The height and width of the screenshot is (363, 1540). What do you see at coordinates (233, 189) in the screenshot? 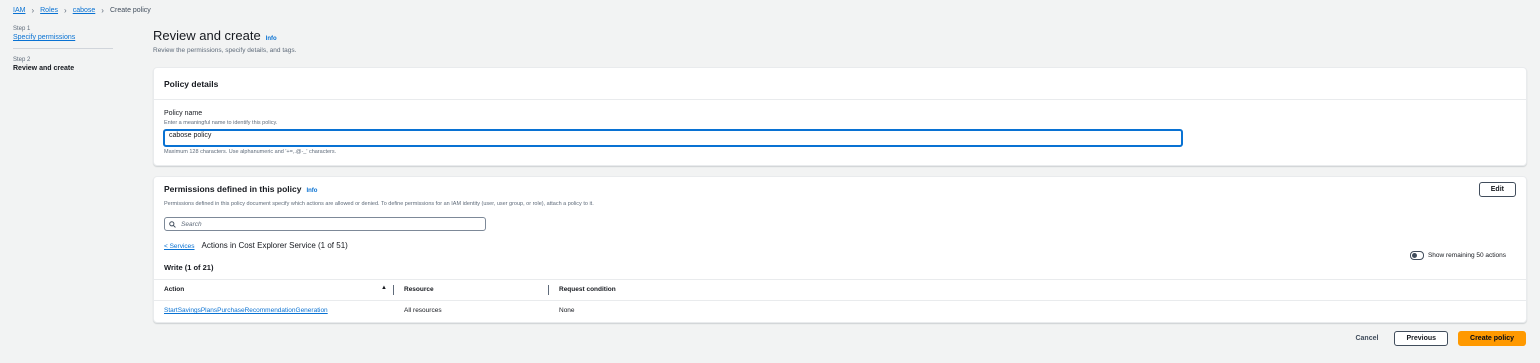
I see `permissions-heading: Permissions defined in this policy` at bounding box center [233, 189].